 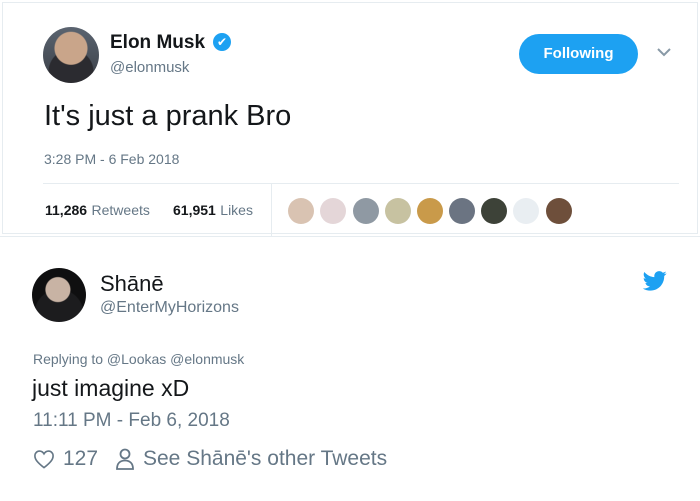 What do you see at coordinates (120, 210) in the screenshot?
I see `retweets-label: Retweets` at bounding box center [120, 210].